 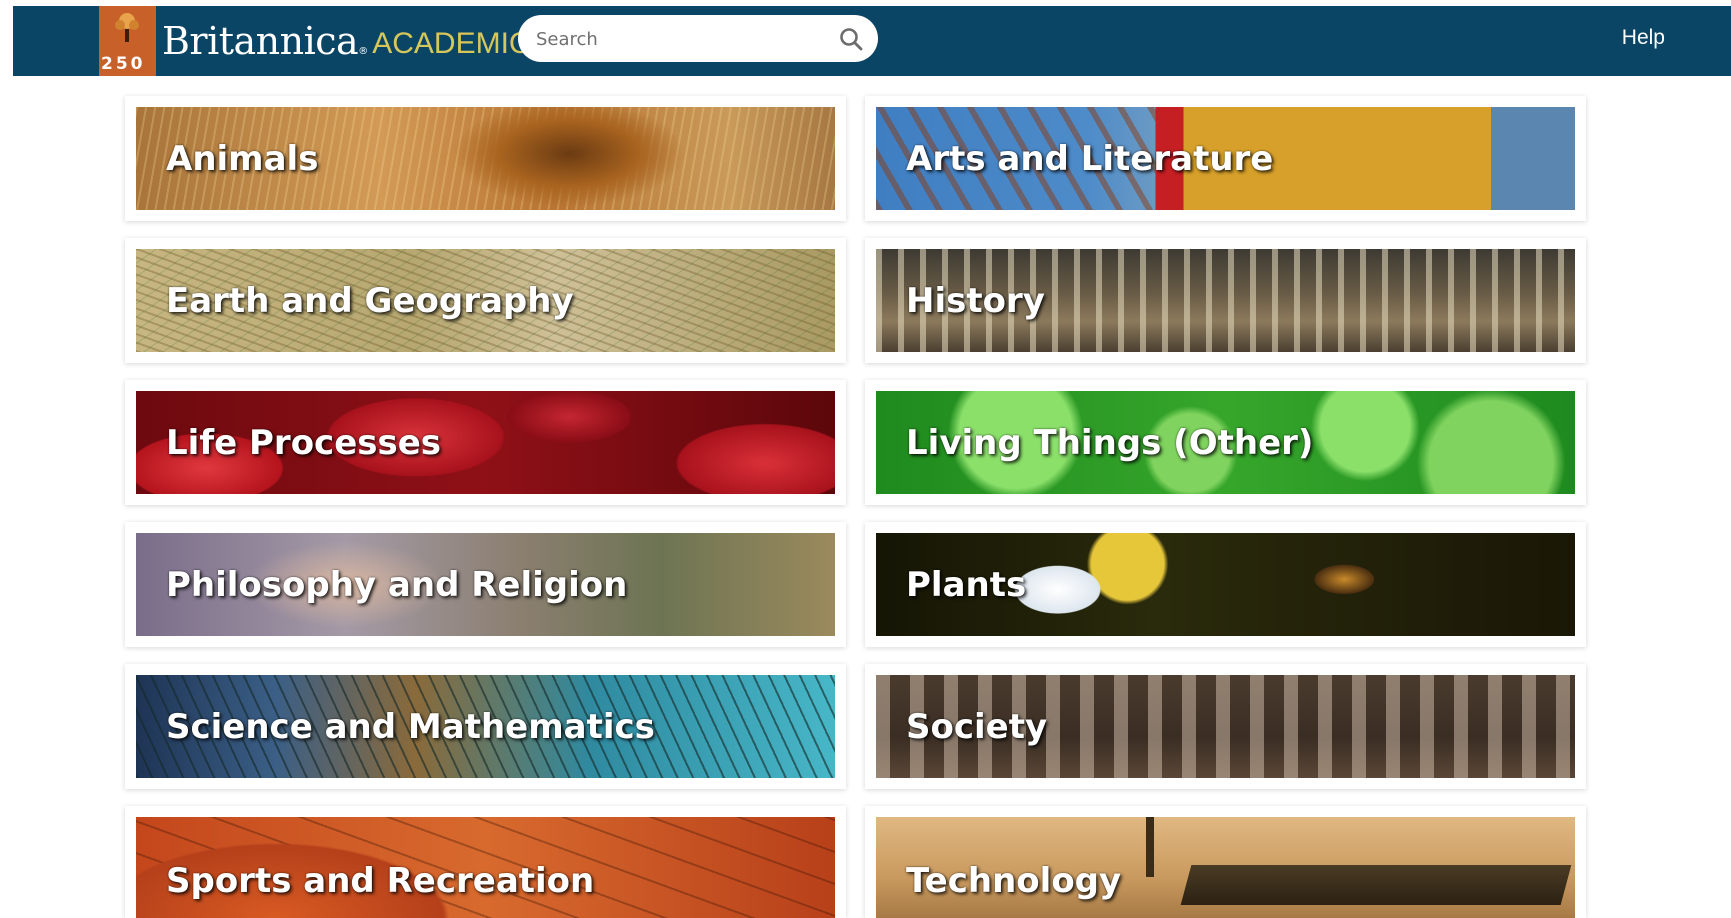 I want to click on badge-number: 250, so click(x=123, y=64).